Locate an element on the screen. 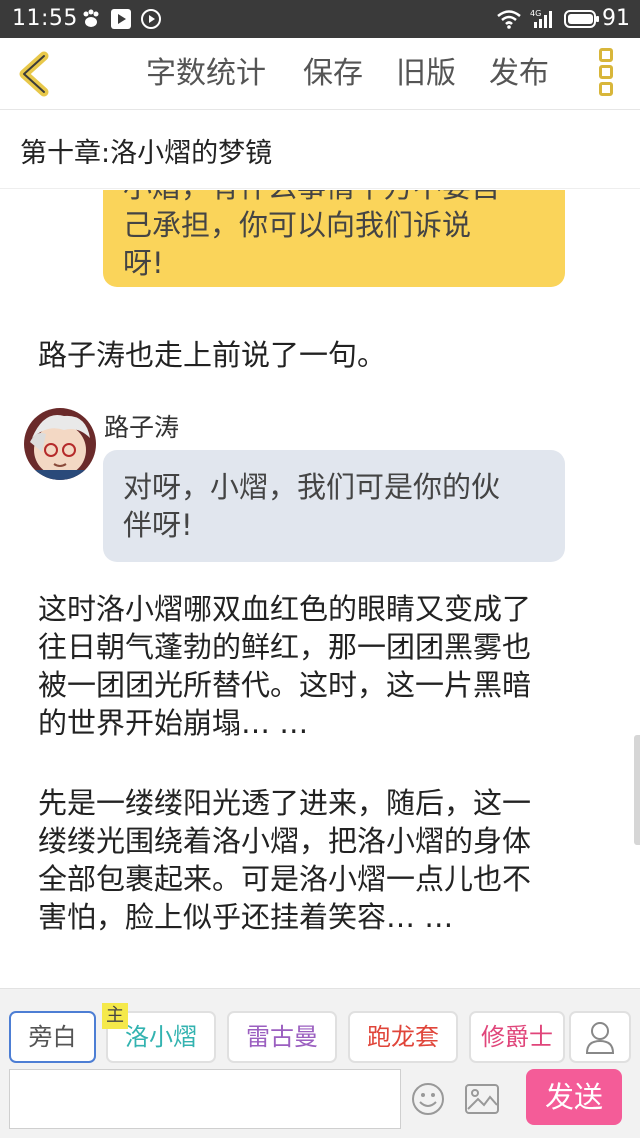 Image resolution: width=640 pixels, height=1138 pixels. add-role-button is located at coordinates (600, 1037).